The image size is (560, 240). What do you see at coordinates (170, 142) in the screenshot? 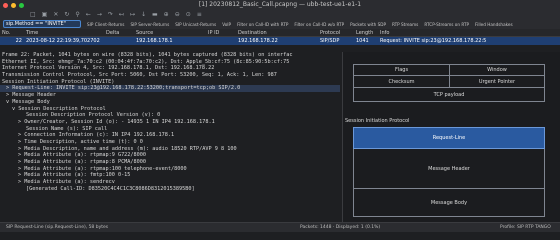
I see `tree-item-sdp-time: > Time Description, active time (t): 0 0` at bounding box center [170, 142].